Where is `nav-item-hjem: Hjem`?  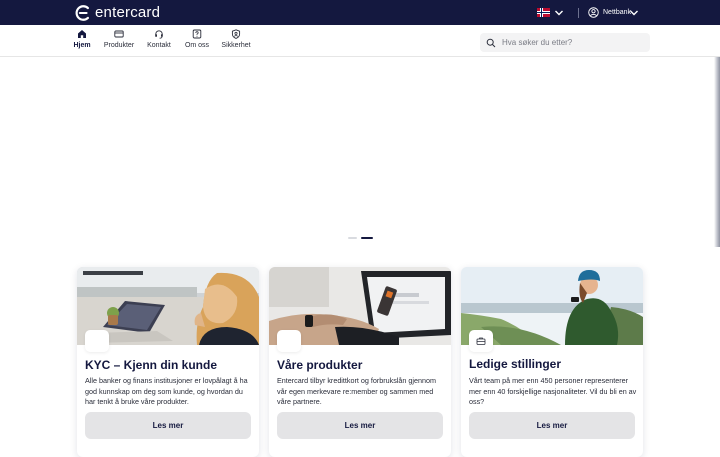
nav-item-hjem: Hjem is located at coordinates (82, 39).